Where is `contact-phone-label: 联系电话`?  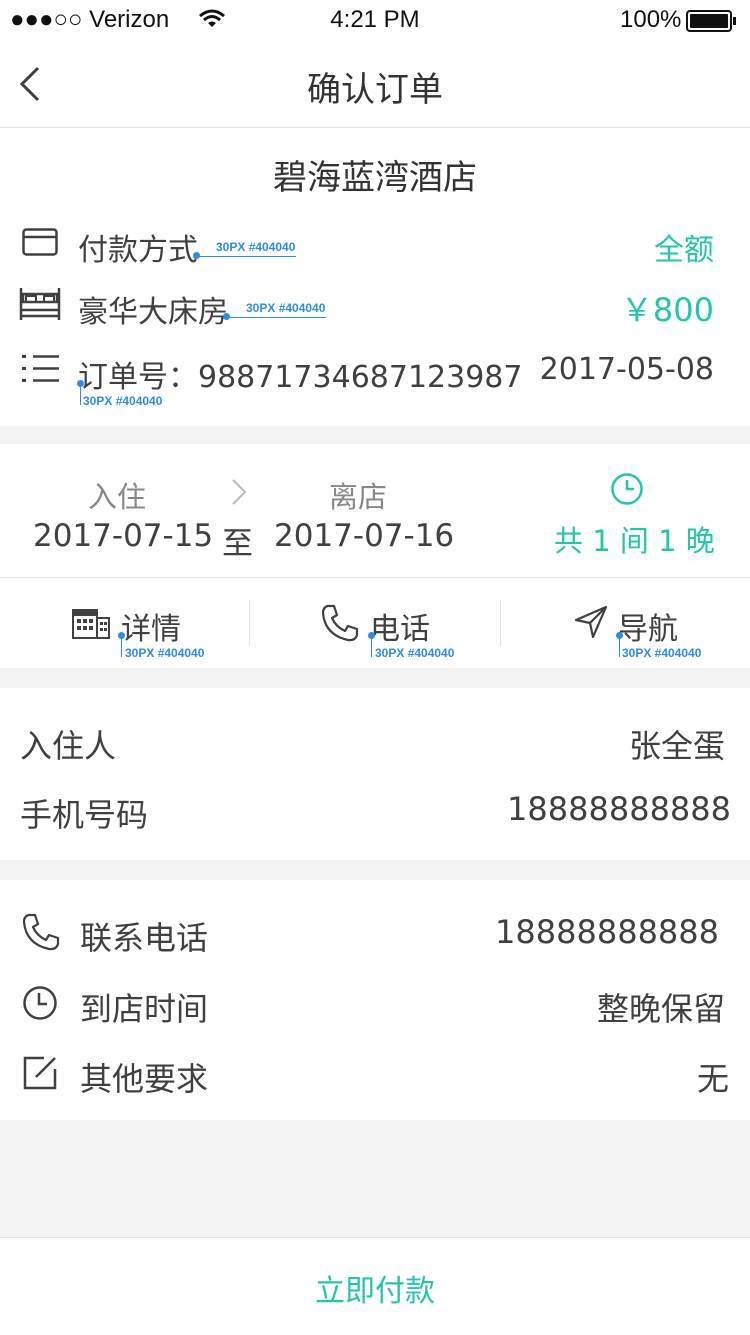
contact-phone-label: 联系电话 is located at coordinates (144, 938).